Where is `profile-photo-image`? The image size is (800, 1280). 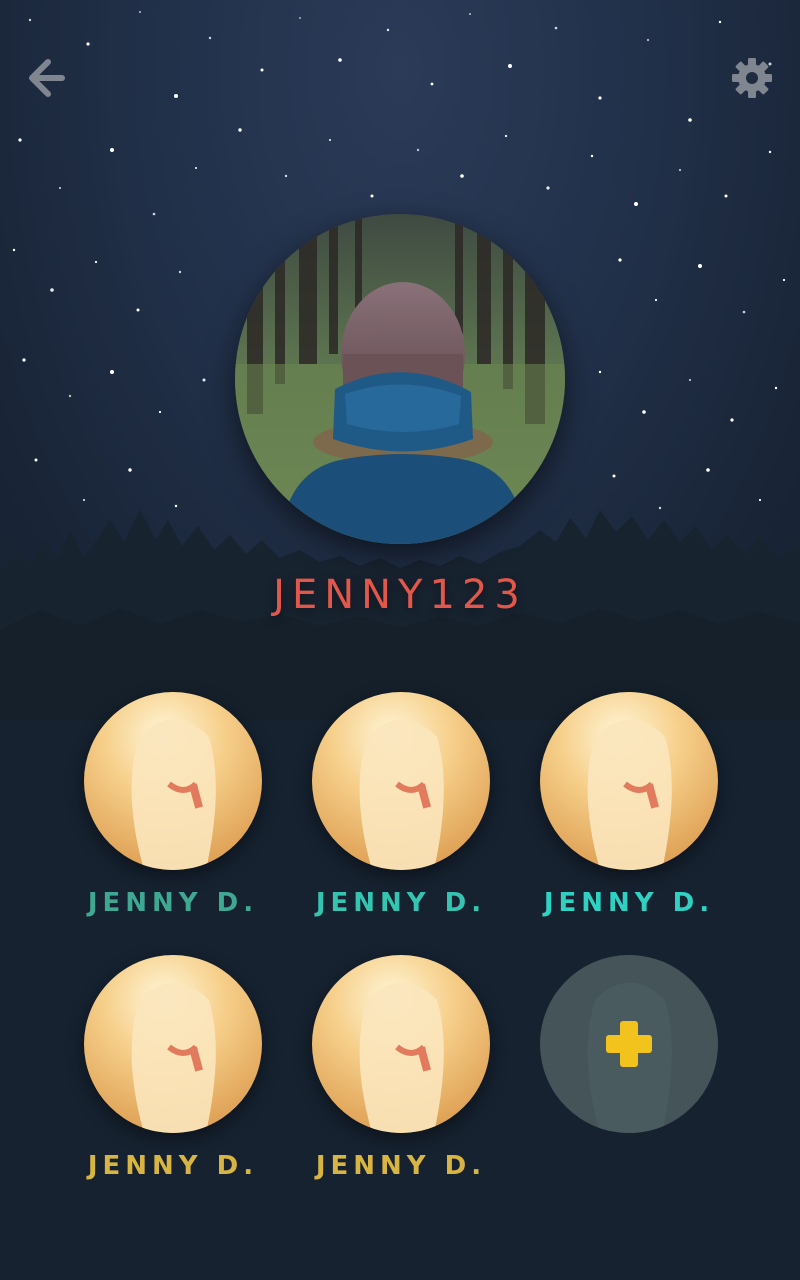
profile-photo-image is located at coordinates (400, 379).